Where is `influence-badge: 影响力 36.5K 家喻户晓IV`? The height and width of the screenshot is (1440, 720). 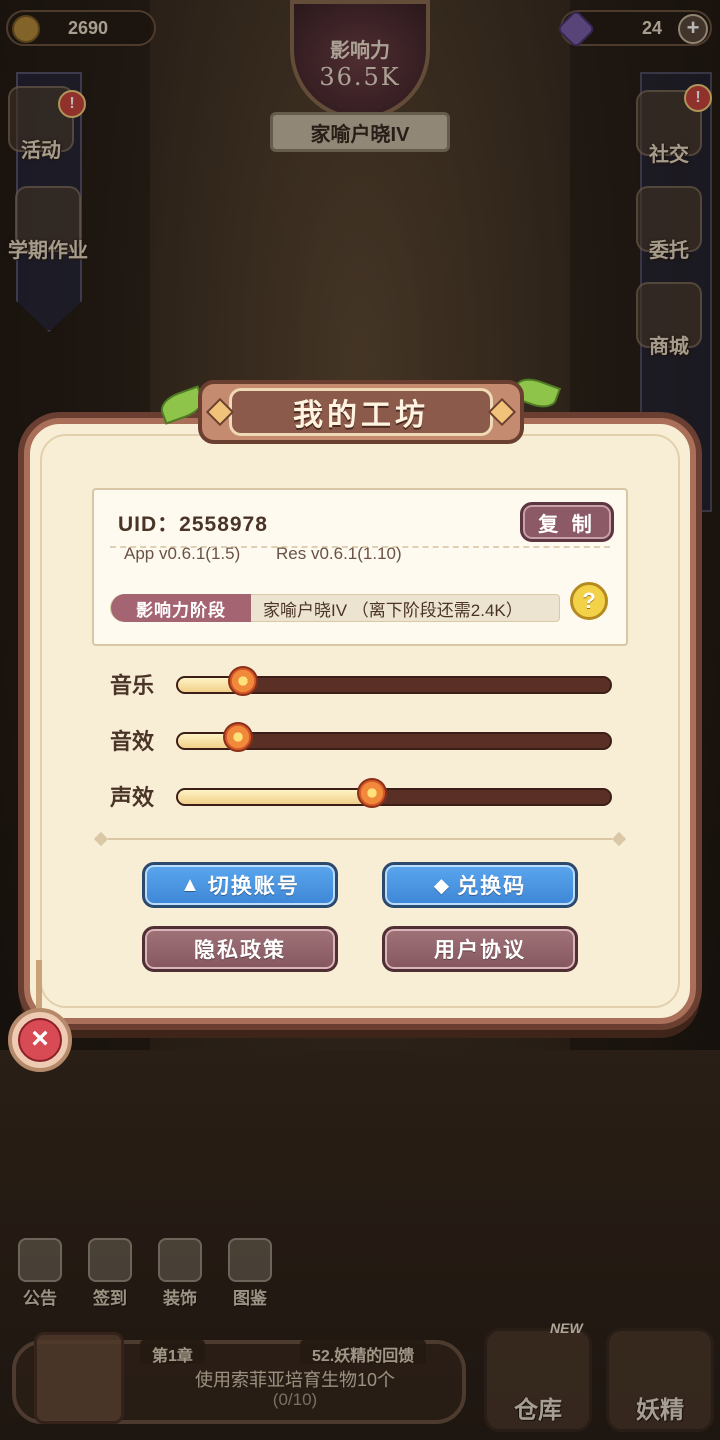 influence-badge: 影响力 36.5K 家喻户晓IV is located at coordinates (360, 80).